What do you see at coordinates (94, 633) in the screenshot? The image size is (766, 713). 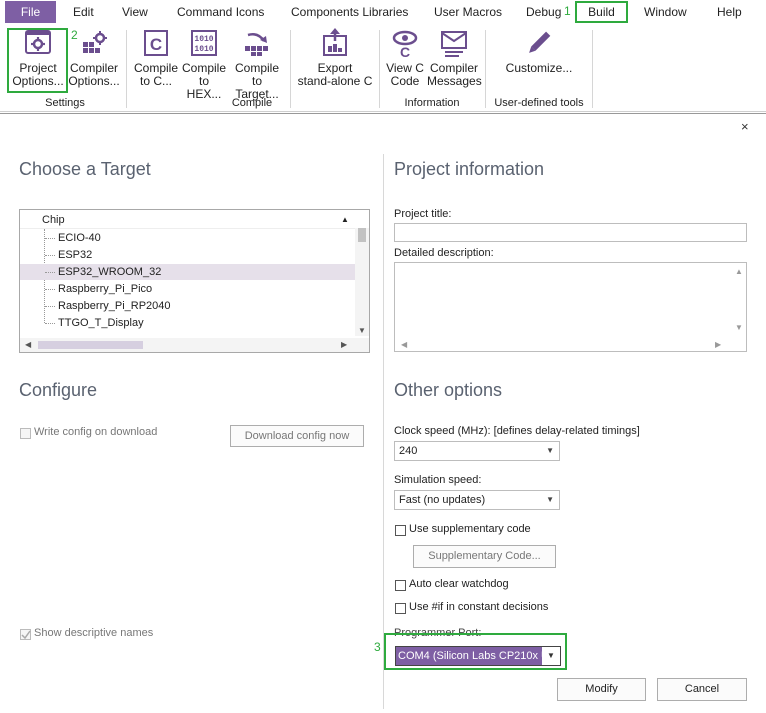 I see `show-descriptive-names-label: Show descriptive names` at bounding box center [94, 633].